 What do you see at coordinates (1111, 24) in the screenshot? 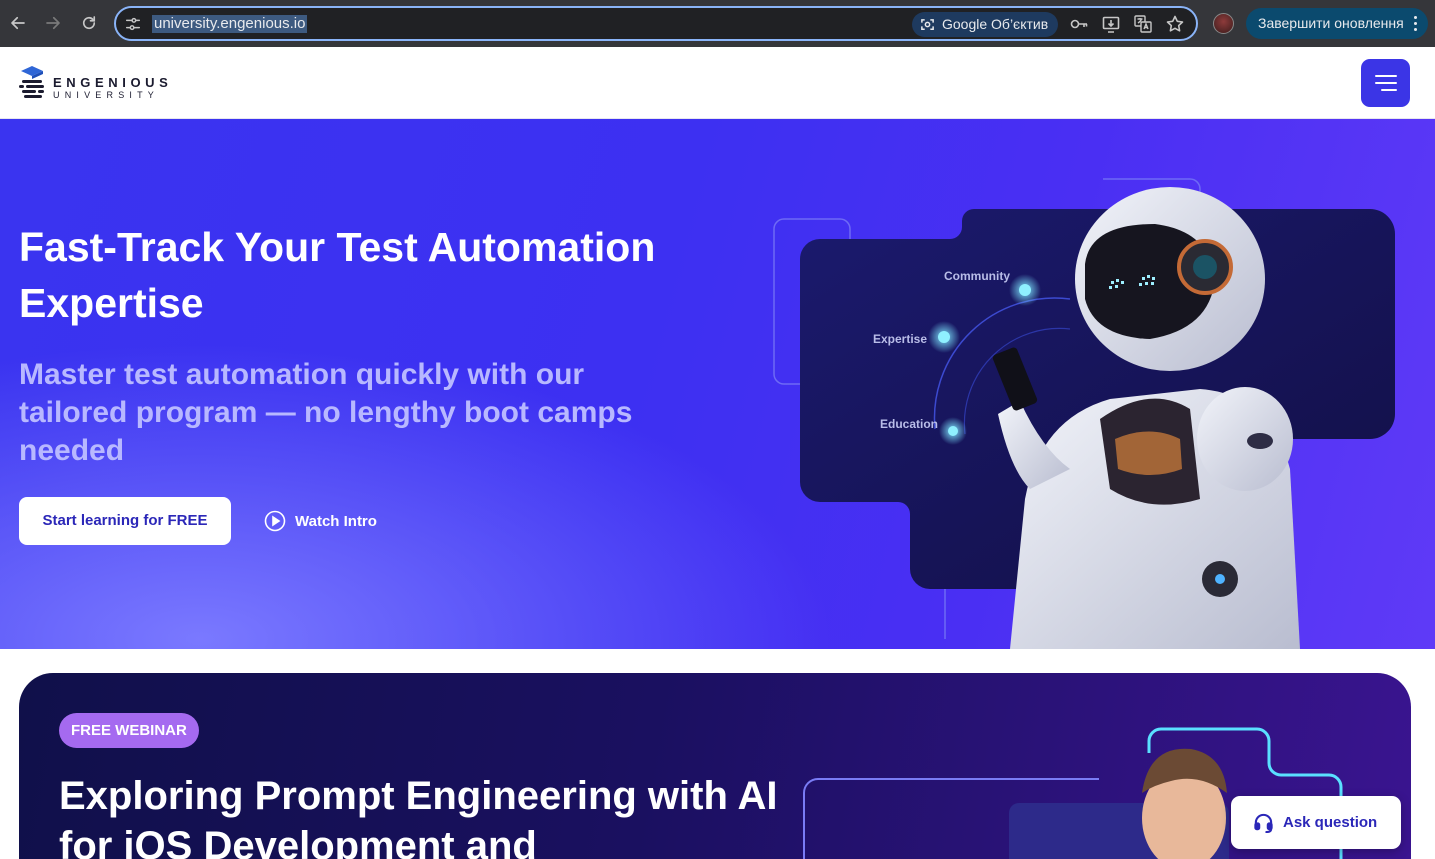
I see `install-app-icon` at bounding box center [1111, 24].